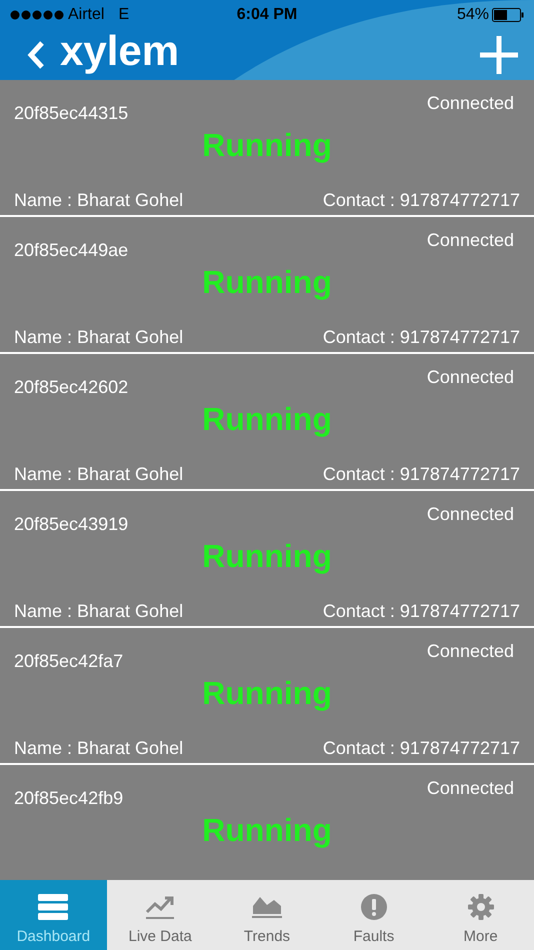 This screenshot has height=950, width=534. Describe the element at coordinates (37, 15) in the screenshot. I see `signal-dots-icon` at that location.